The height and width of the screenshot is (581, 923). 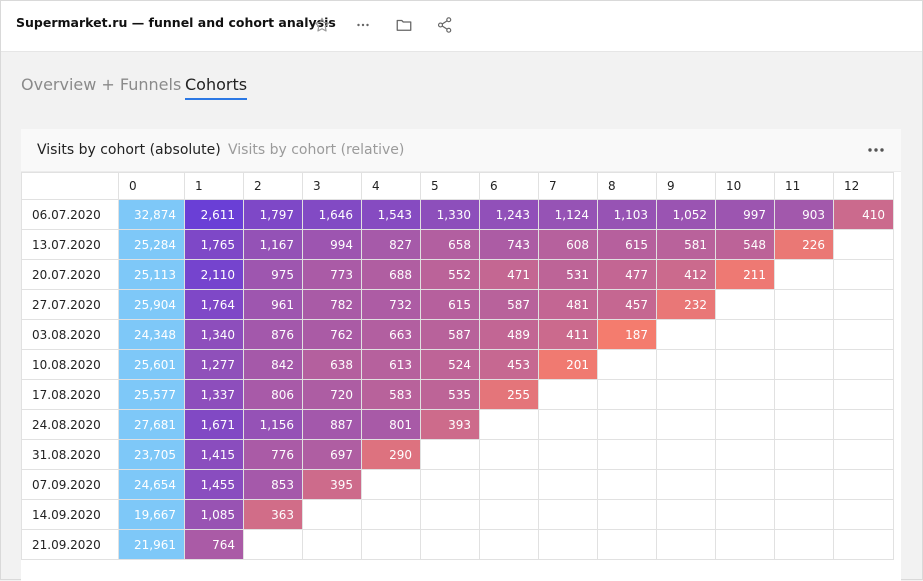 What do you see at coordinates (804, 214) in the screenshot?
I see `cohort-cell: 903` at bounding box center [804, 214].